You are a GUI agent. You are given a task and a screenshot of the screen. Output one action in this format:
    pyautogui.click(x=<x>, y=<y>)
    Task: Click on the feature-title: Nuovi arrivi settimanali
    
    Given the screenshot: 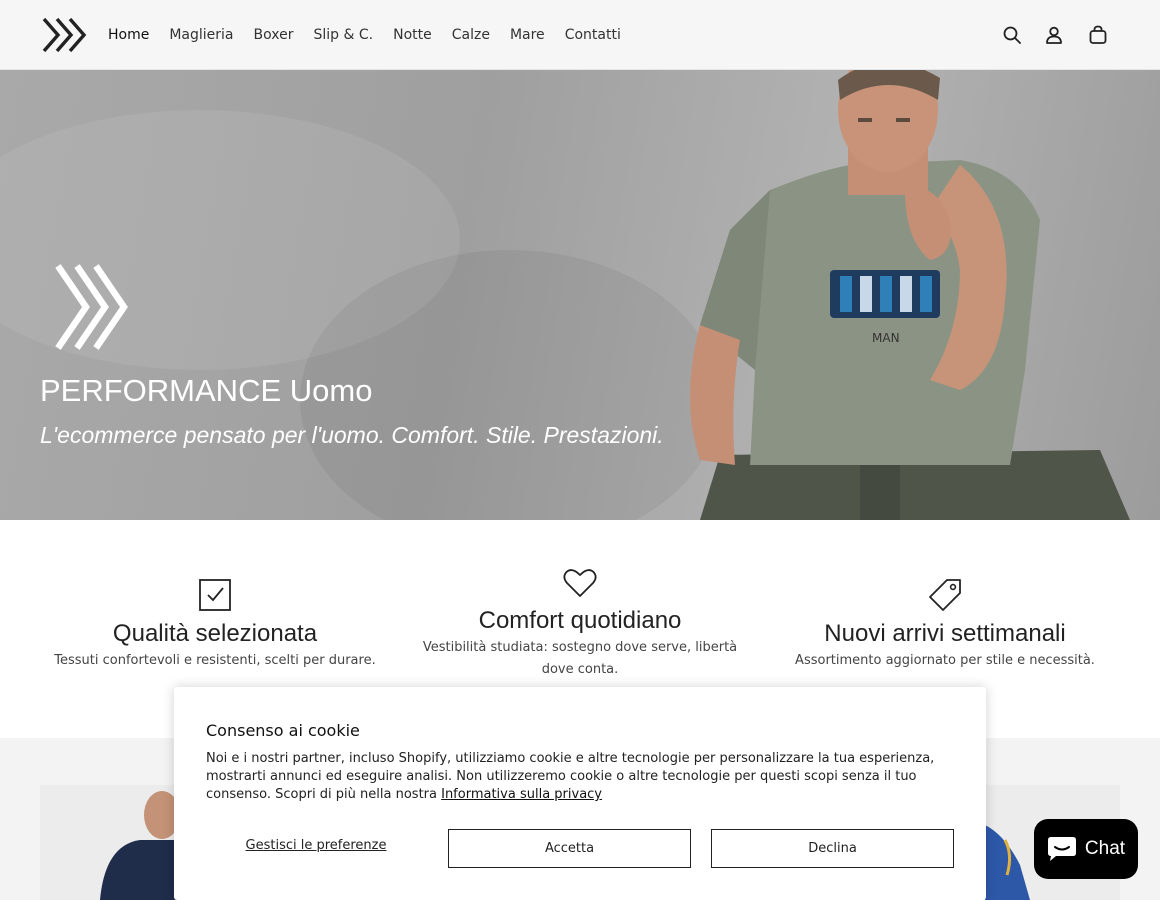 What is the action you would take?
    pyautogui.click(x=945, y=633)
    